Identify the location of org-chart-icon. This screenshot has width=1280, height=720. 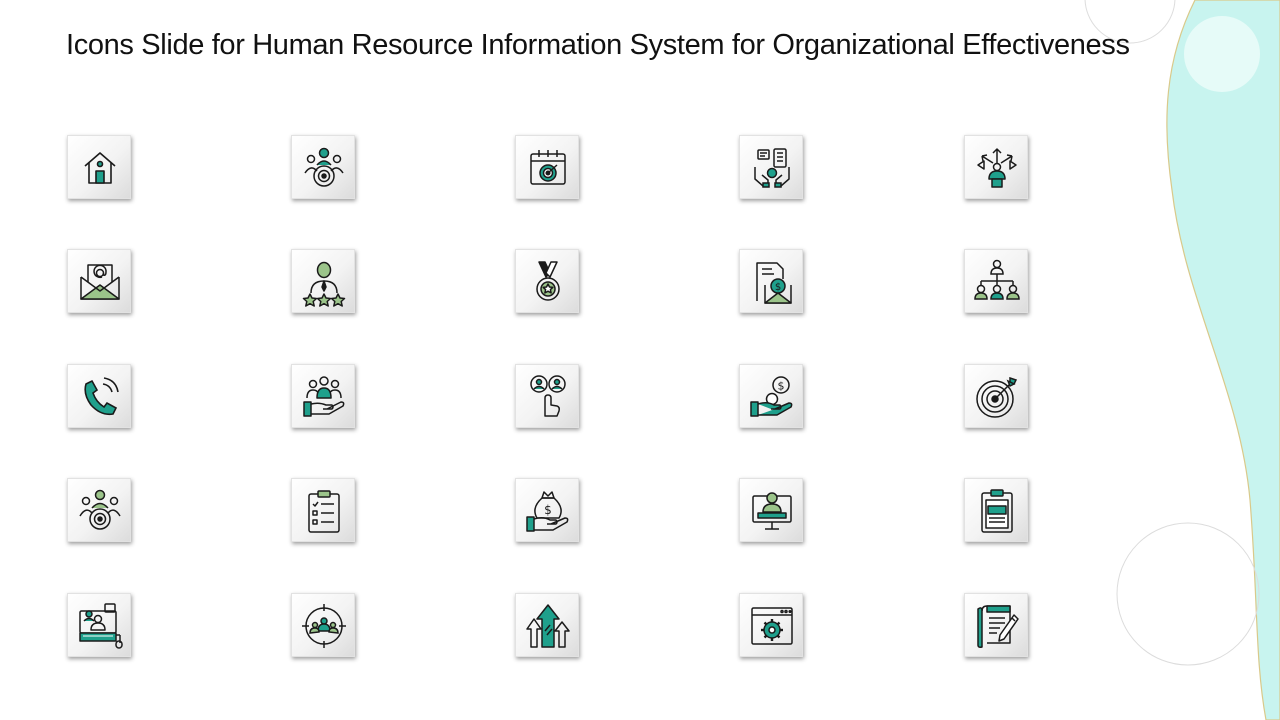
(997, 279).